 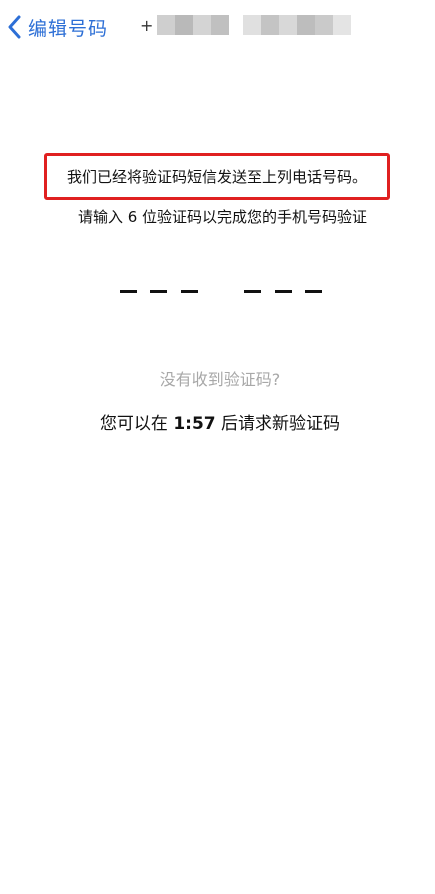 What do you see at coordinates (217, 292) in the screenshot?
I see `verification-code-input` at bounding box center [217, 292].